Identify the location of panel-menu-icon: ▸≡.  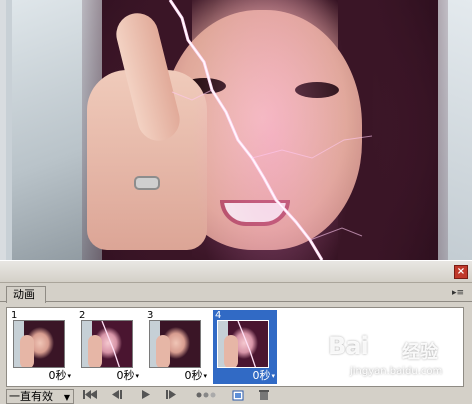
(458, 293).